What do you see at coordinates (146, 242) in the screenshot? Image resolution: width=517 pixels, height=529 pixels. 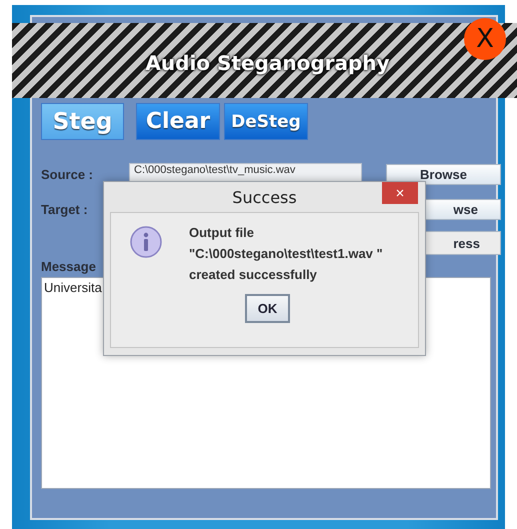 I see `info-icon` at bounding box center [146, 242].